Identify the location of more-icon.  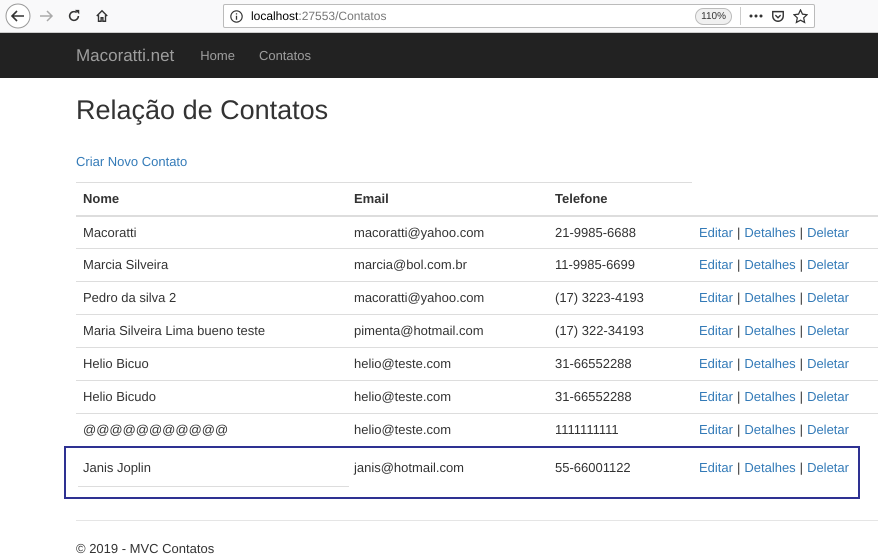
(756, 16).